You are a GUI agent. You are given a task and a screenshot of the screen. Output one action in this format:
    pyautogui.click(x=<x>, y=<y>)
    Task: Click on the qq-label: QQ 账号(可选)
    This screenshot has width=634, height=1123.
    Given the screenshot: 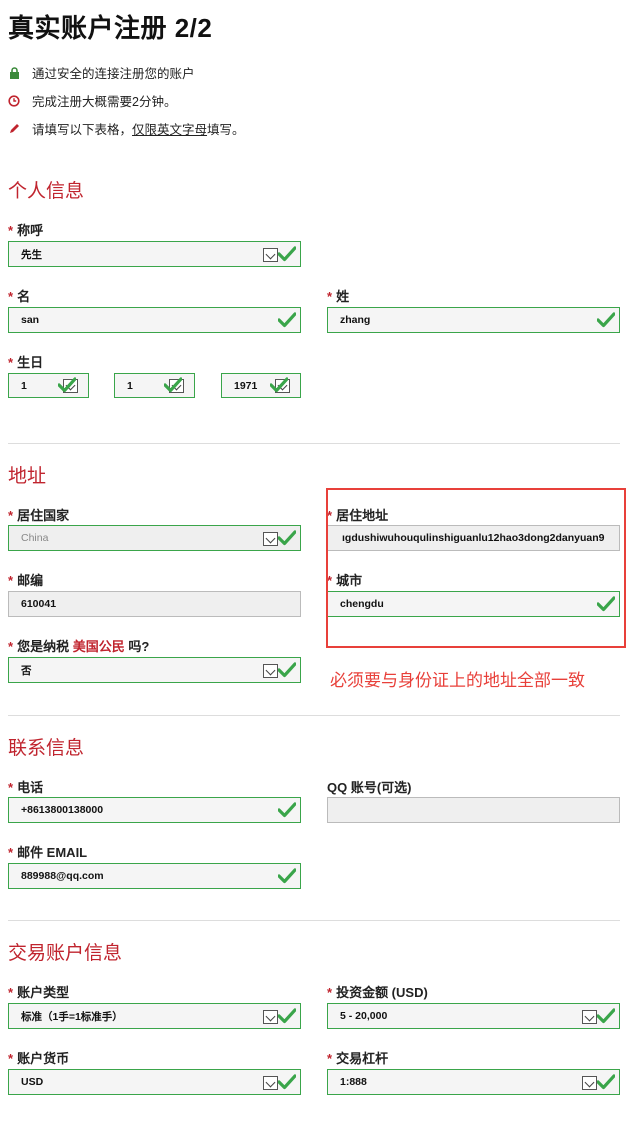 What is the action you would take?
    pyautogui.click(x=369, y=787)
    